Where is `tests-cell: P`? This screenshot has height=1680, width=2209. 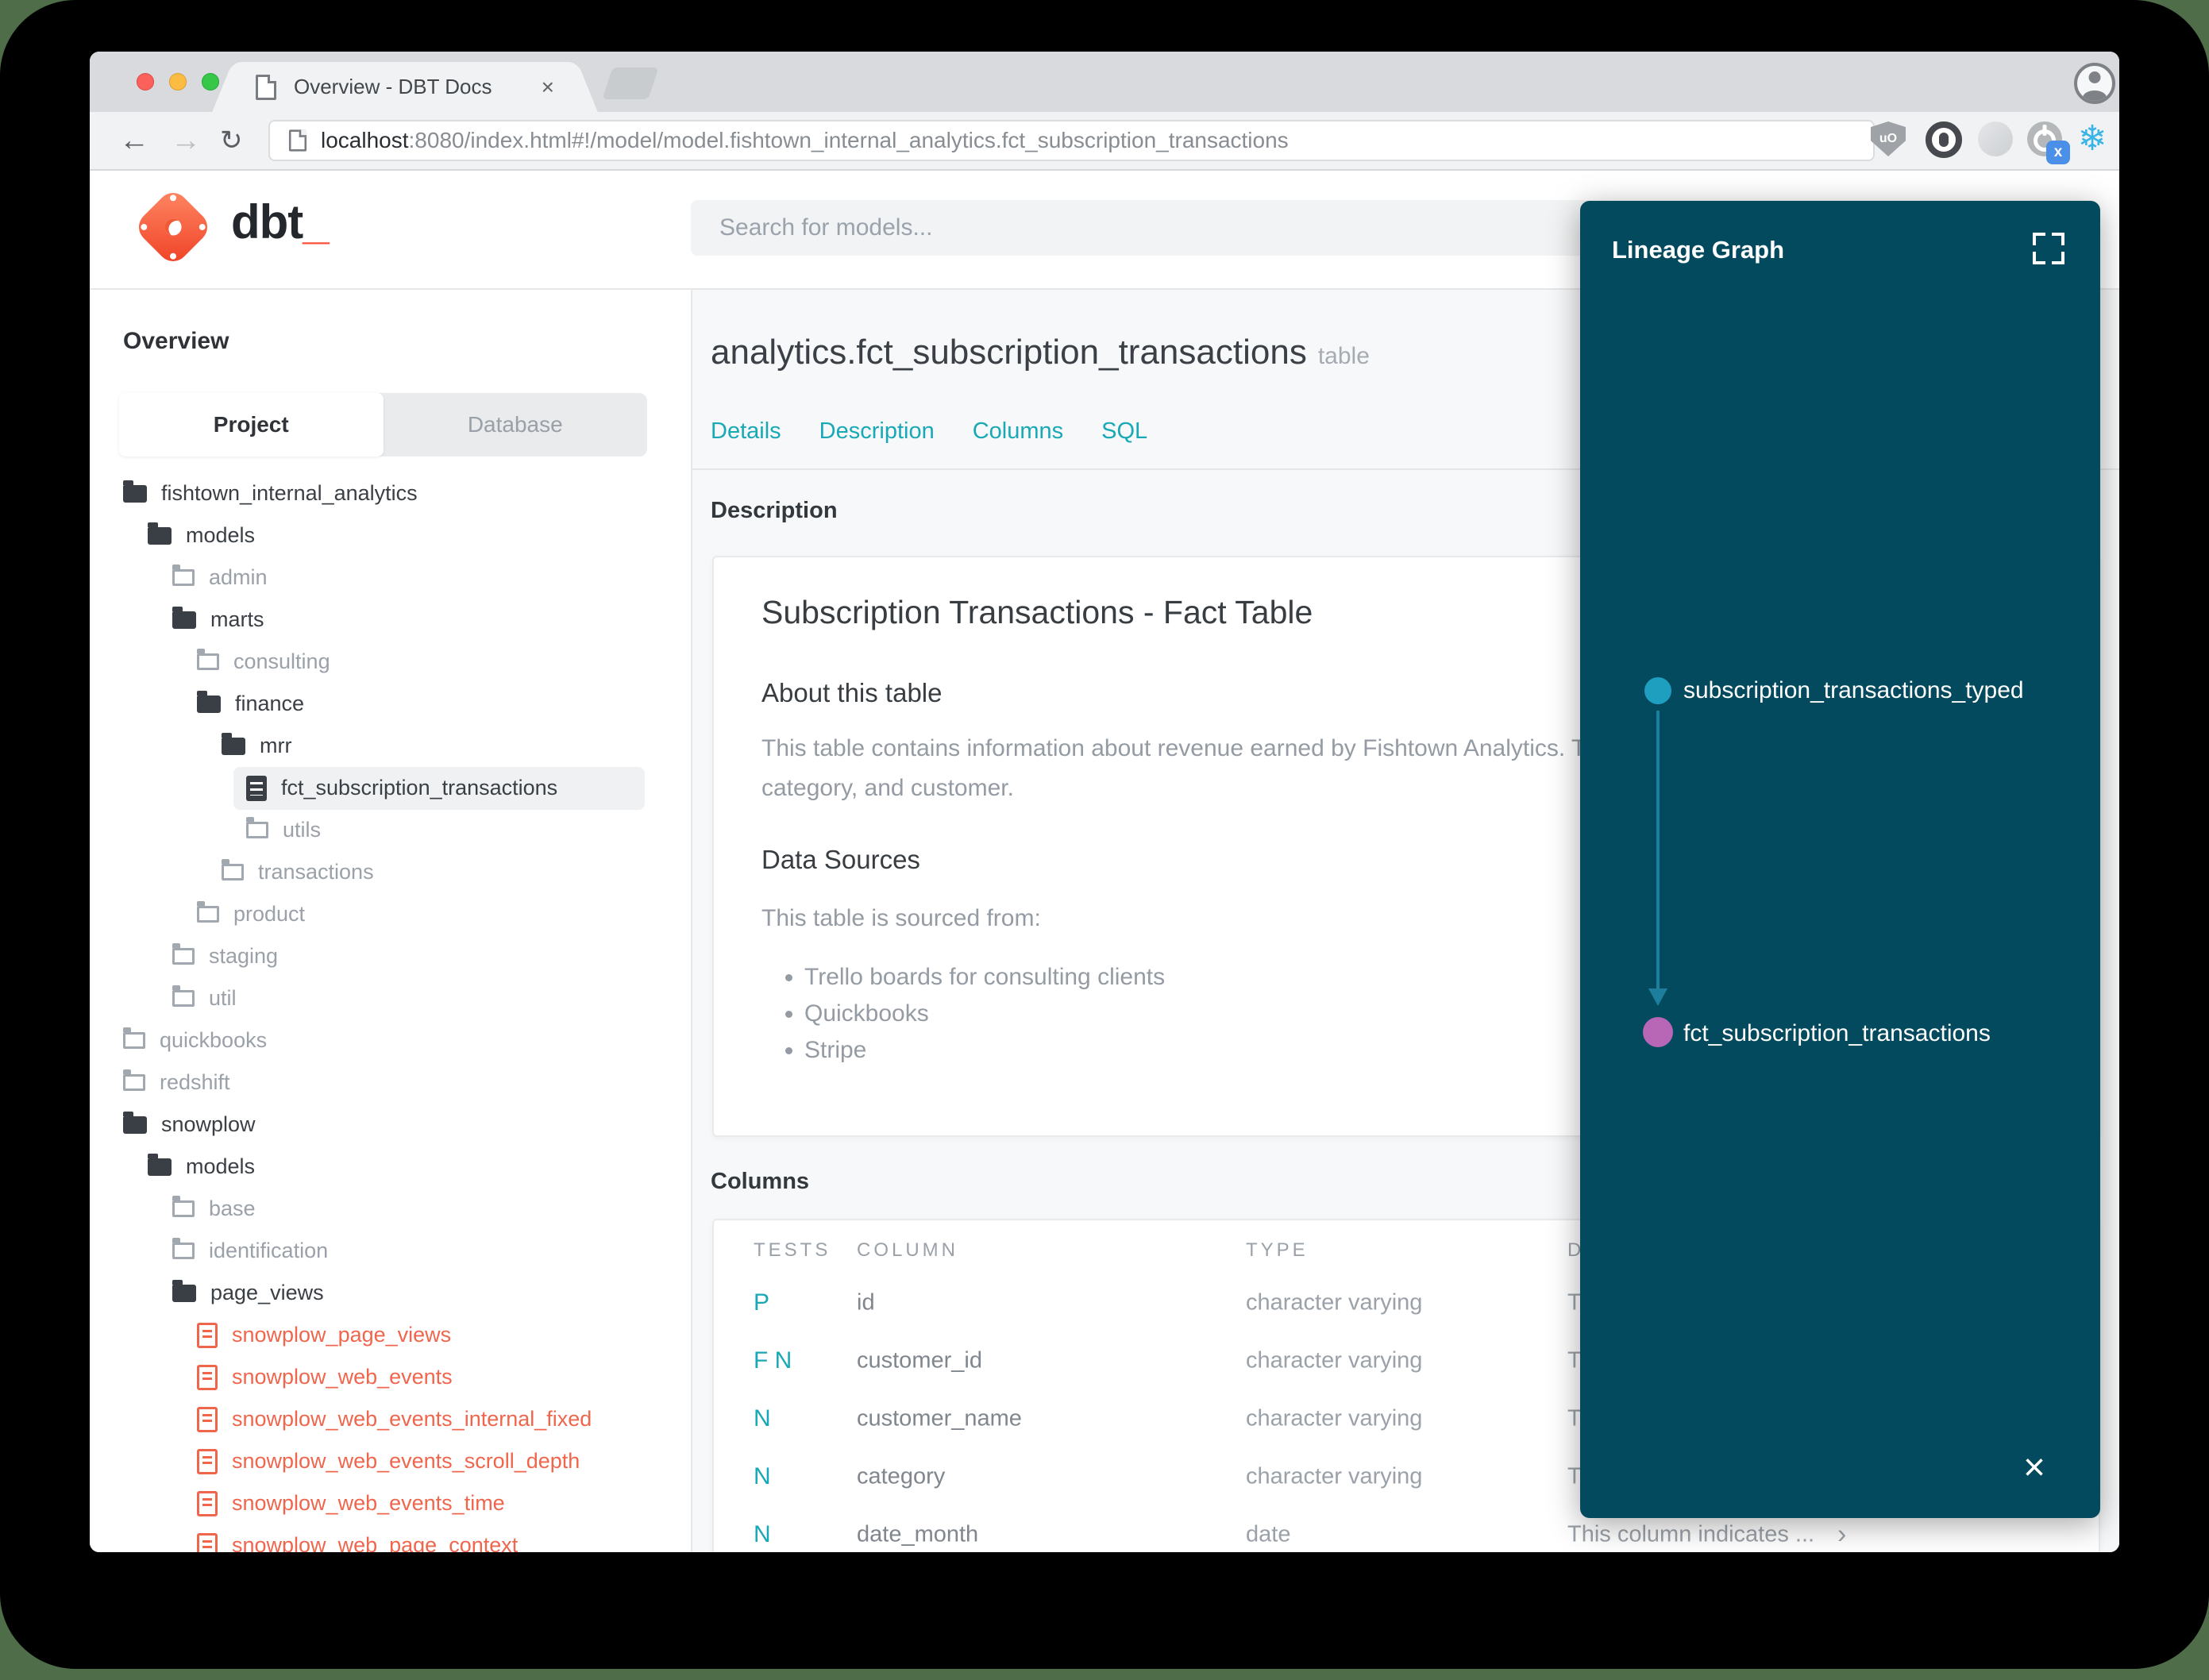 tests-cell: P is located at coordinates (762, 1302).